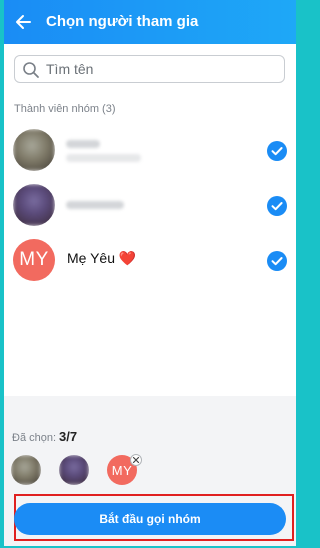 The image size is (320, 548). What do you see at coordinates (103, 158) in the screenshot?
I see `redacted-subtitle` at bounding box center [103, 158].